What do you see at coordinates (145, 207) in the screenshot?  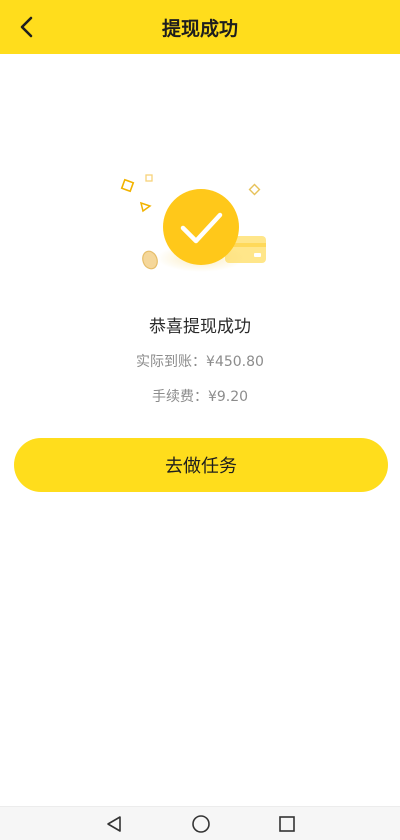 I see `confetti-triangle-icon` at bounding box center [145, 207].